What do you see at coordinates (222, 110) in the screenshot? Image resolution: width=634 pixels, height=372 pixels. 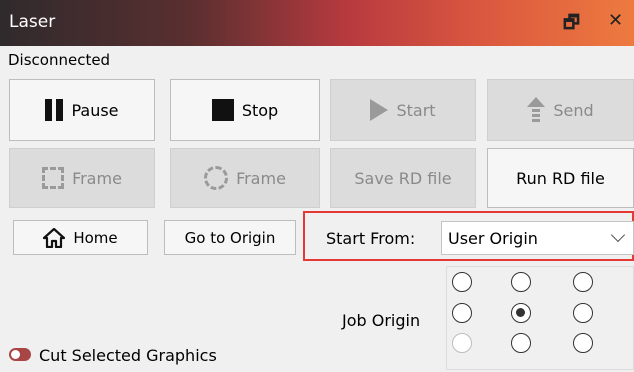 I see `stop-icon` at bounding box center [222, 110].